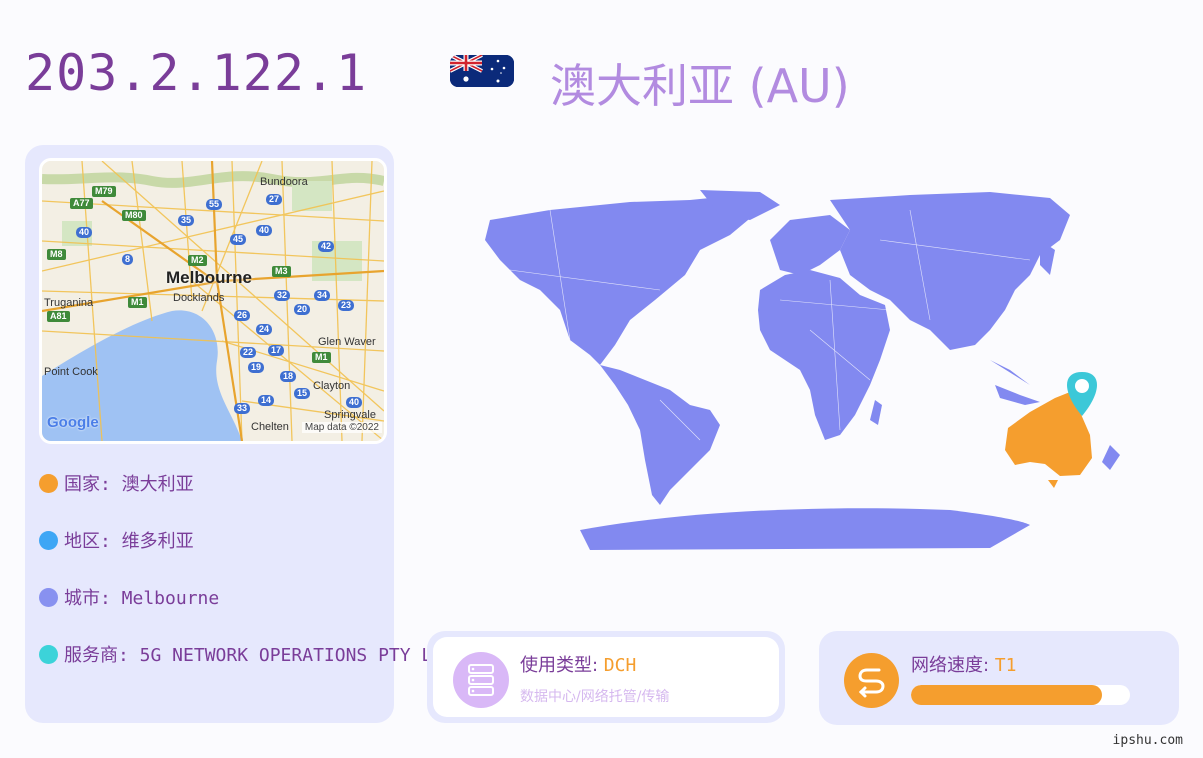  I want to click on network-speed-bar, so click(1020, 695).